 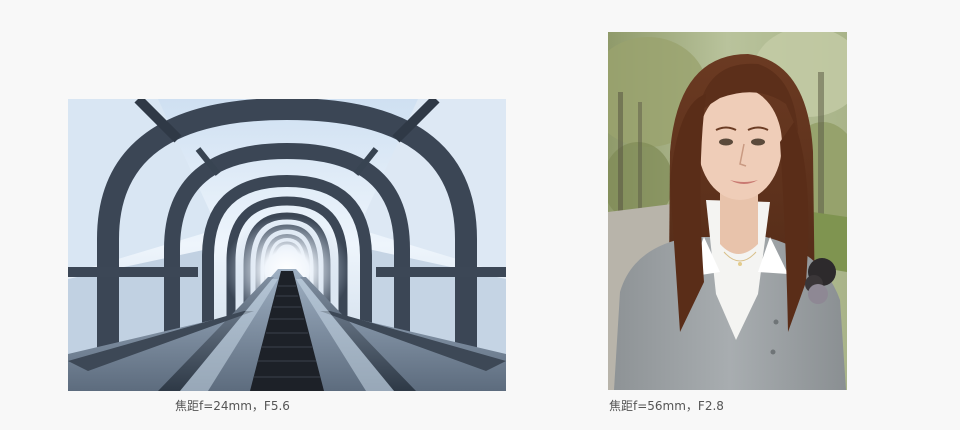 I want to click on caption-right: 焦距f=56mm，F2.8, so click(x=666, y=406).